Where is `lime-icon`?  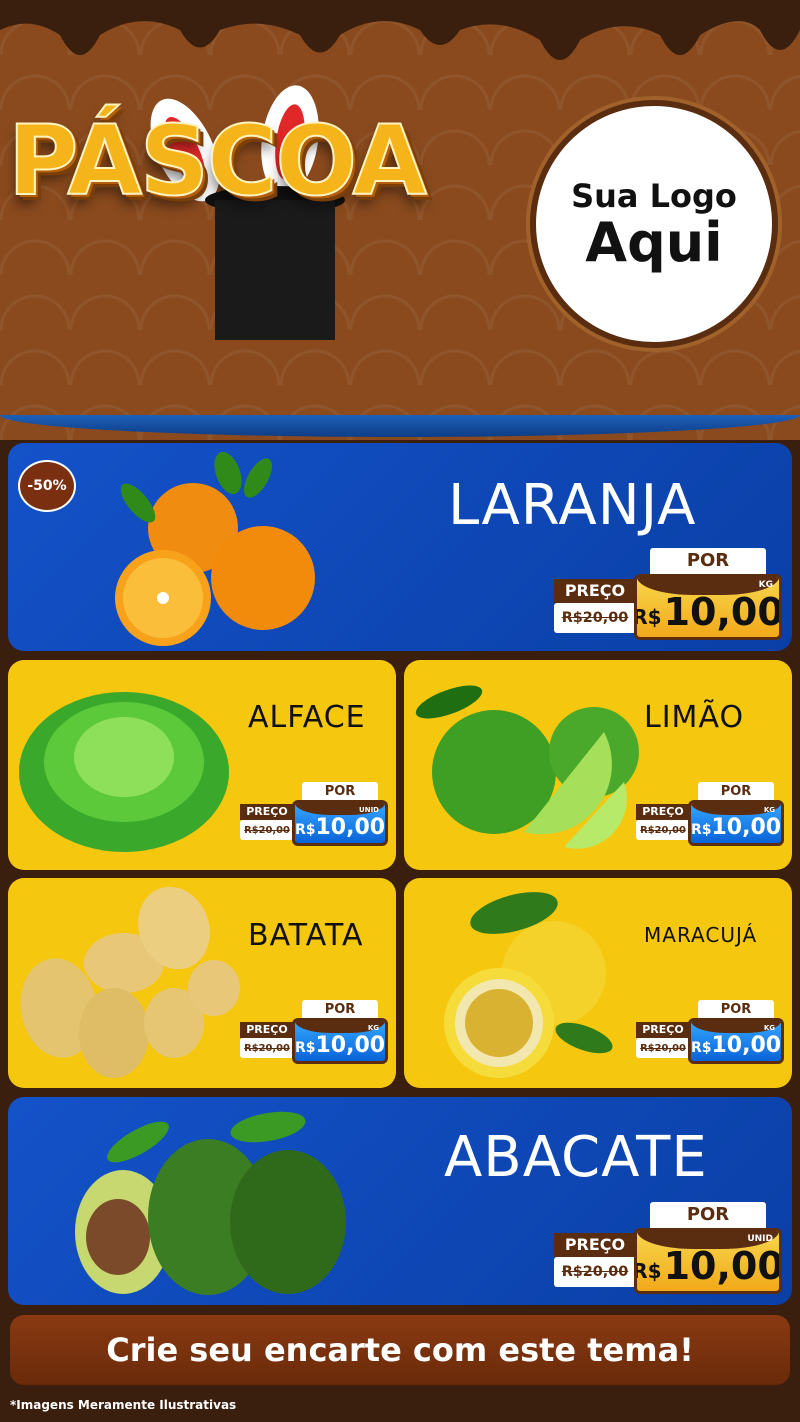
lime-icon is located at coordinates (527, 767).